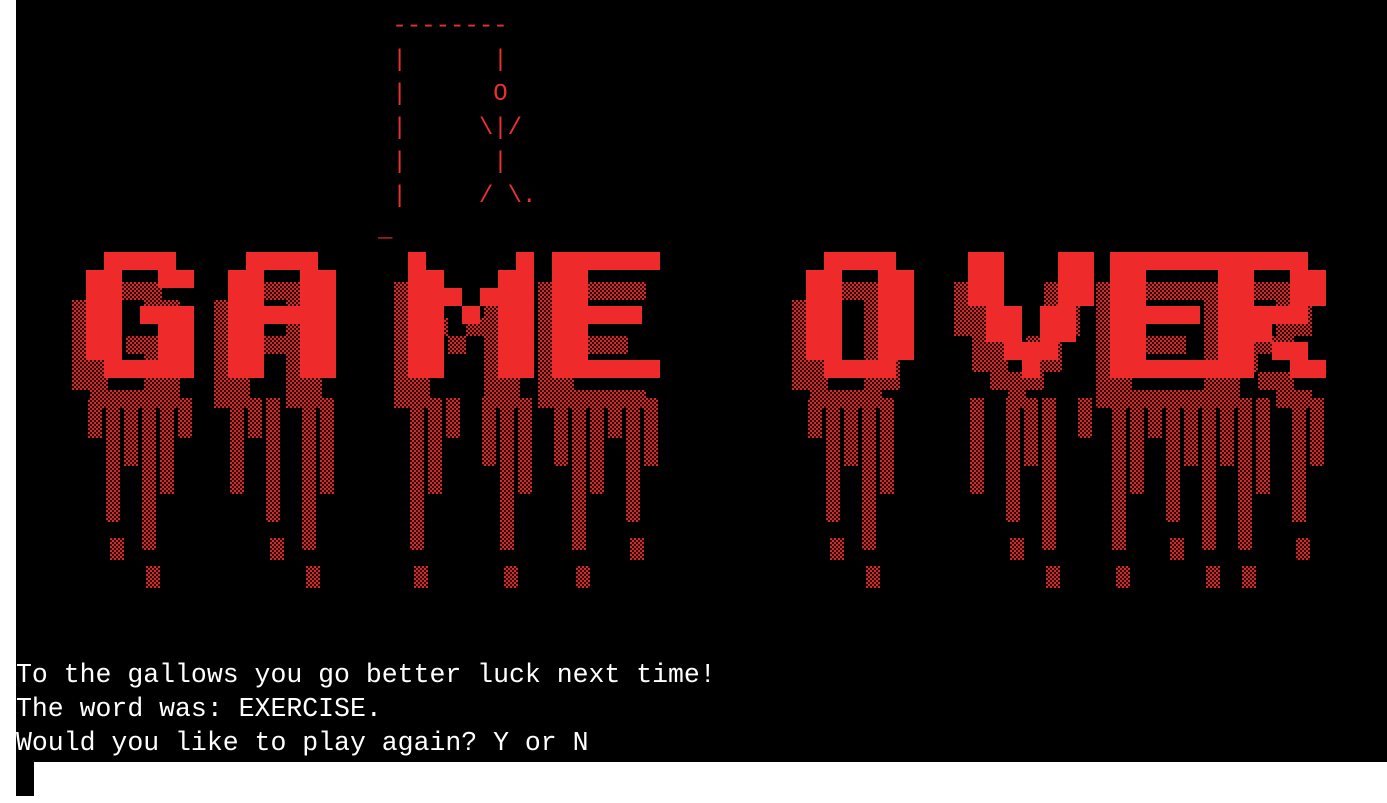 Image resolution: width=1387 pixels, height=803 pixels. What do you see at coordinates (199, 709) in the screenshot?
I see `answer-reveal: The word was: EXERCISE.` at bounding box center [199, 709].